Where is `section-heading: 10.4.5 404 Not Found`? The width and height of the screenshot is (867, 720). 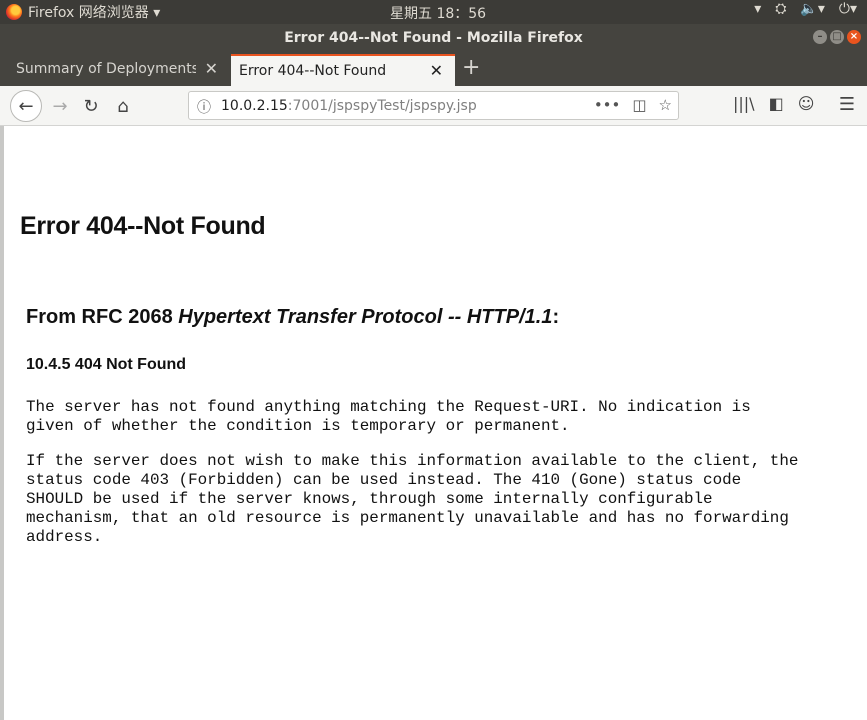
section-heading: 10.4.5 404 Not Found is located at coordinates (106, 364).